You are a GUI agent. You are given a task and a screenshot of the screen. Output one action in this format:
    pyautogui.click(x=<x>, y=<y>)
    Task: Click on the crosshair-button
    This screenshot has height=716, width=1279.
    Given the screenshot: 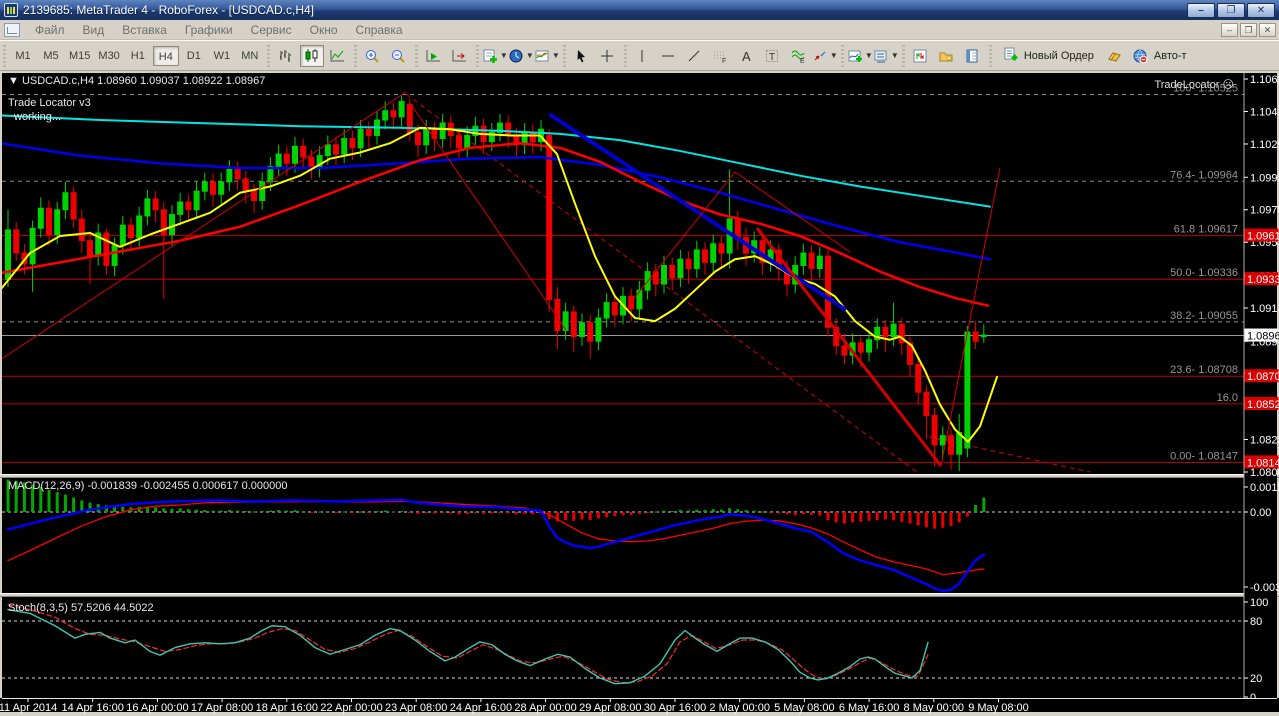 What is the action you would take?
    pyautogui.click(x=608, y=56)
    